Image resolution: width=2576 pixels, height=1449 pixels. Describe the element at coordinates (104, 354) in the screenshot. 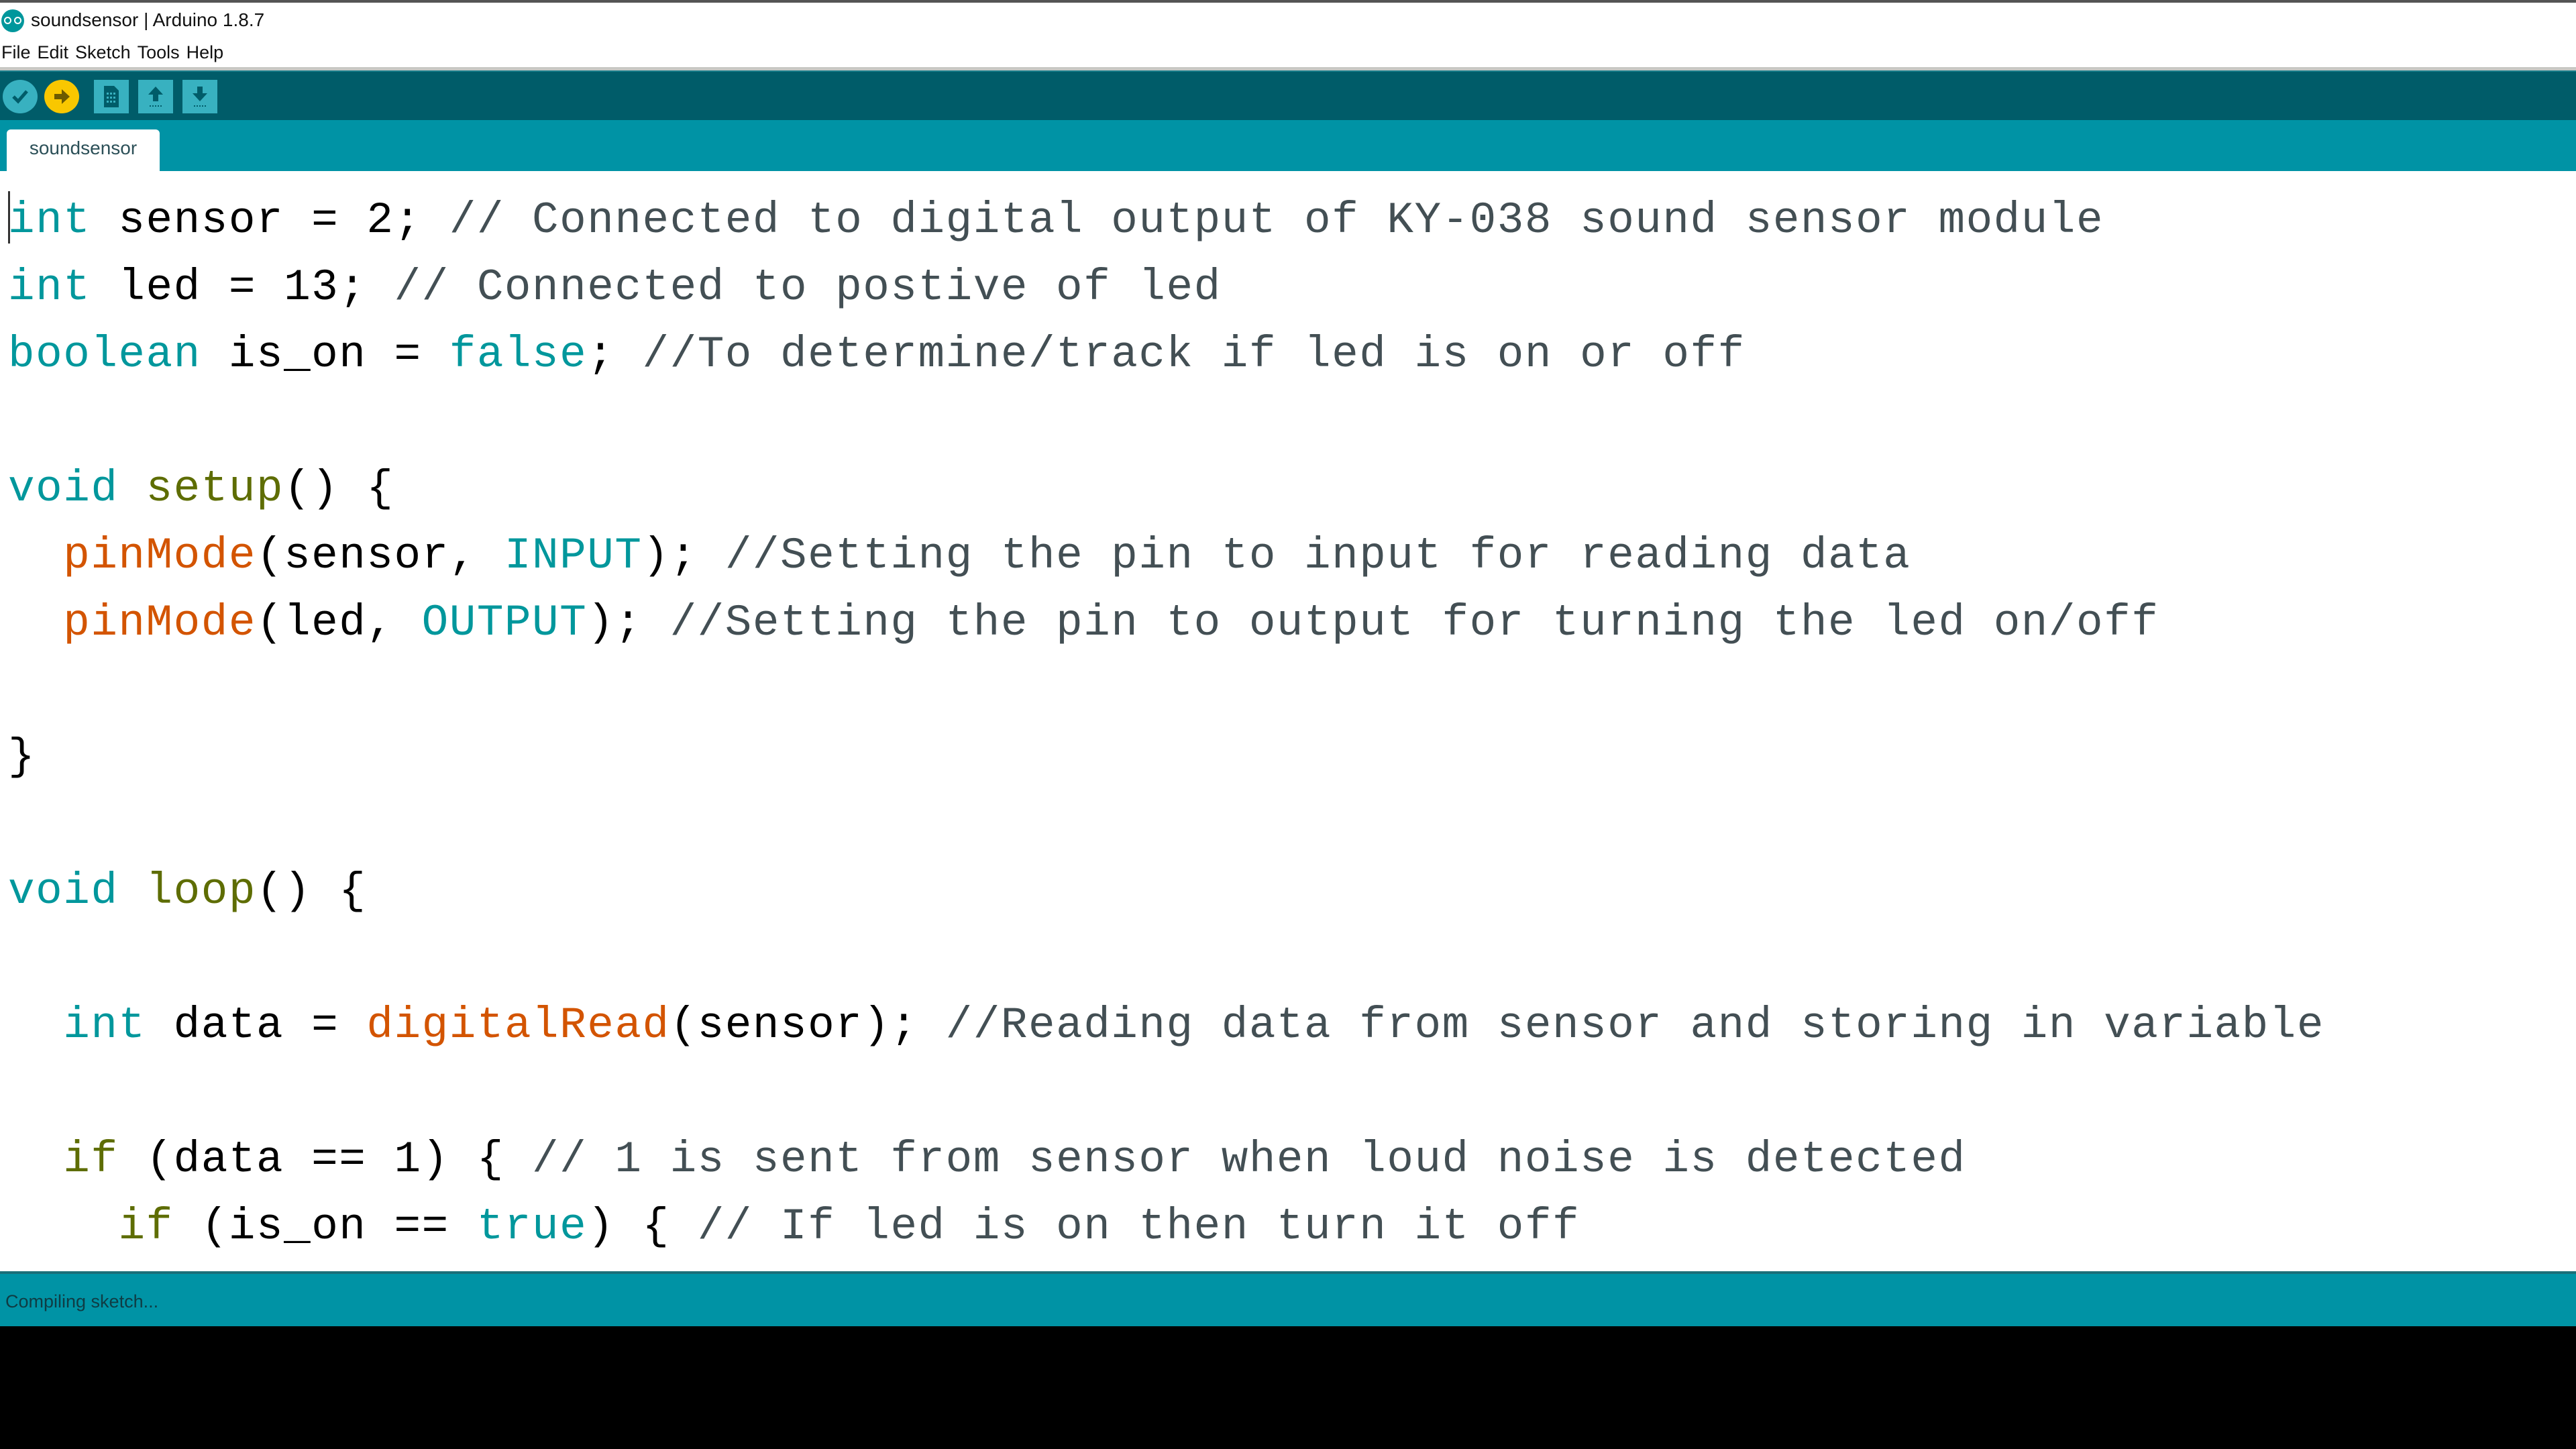

I see `keyword-token: boolean` at that location.